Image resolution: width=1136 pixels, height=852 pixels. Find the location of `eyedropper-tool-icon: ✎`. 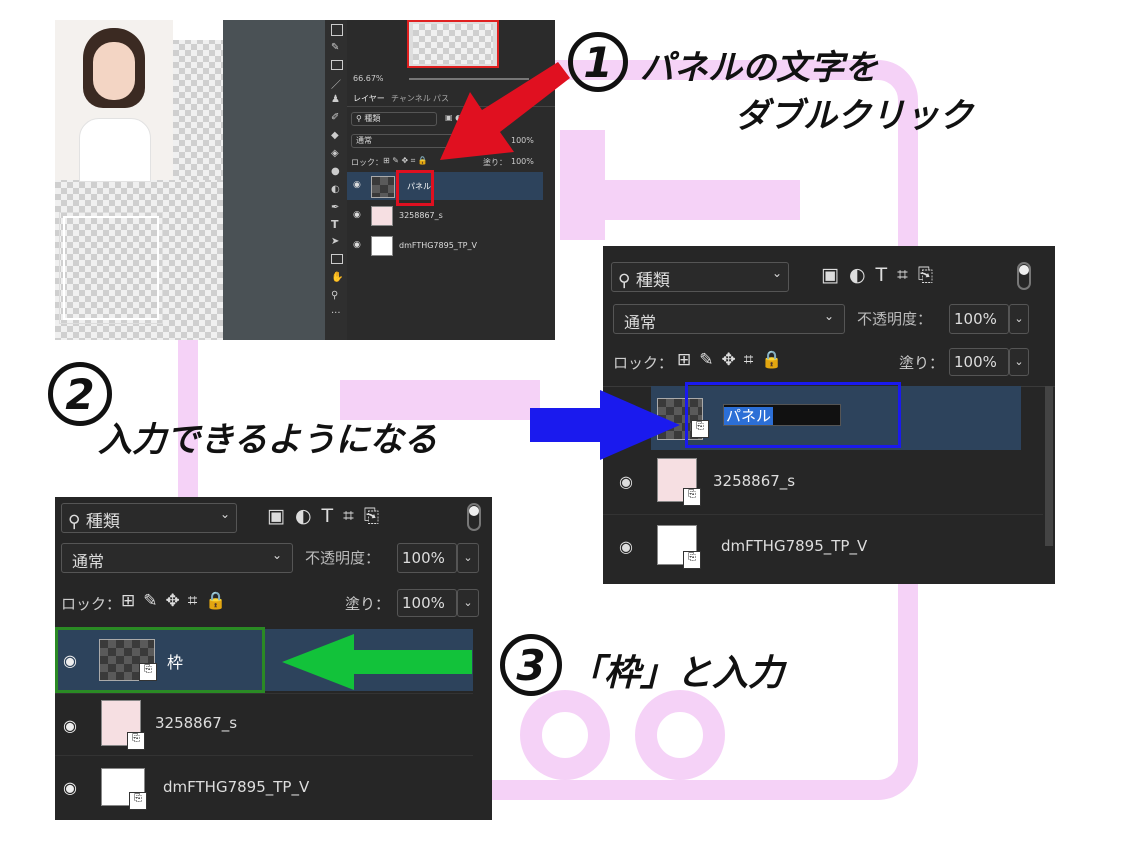

eyedropper-tool-icon: ✎ is located at coordinates (335, 47).